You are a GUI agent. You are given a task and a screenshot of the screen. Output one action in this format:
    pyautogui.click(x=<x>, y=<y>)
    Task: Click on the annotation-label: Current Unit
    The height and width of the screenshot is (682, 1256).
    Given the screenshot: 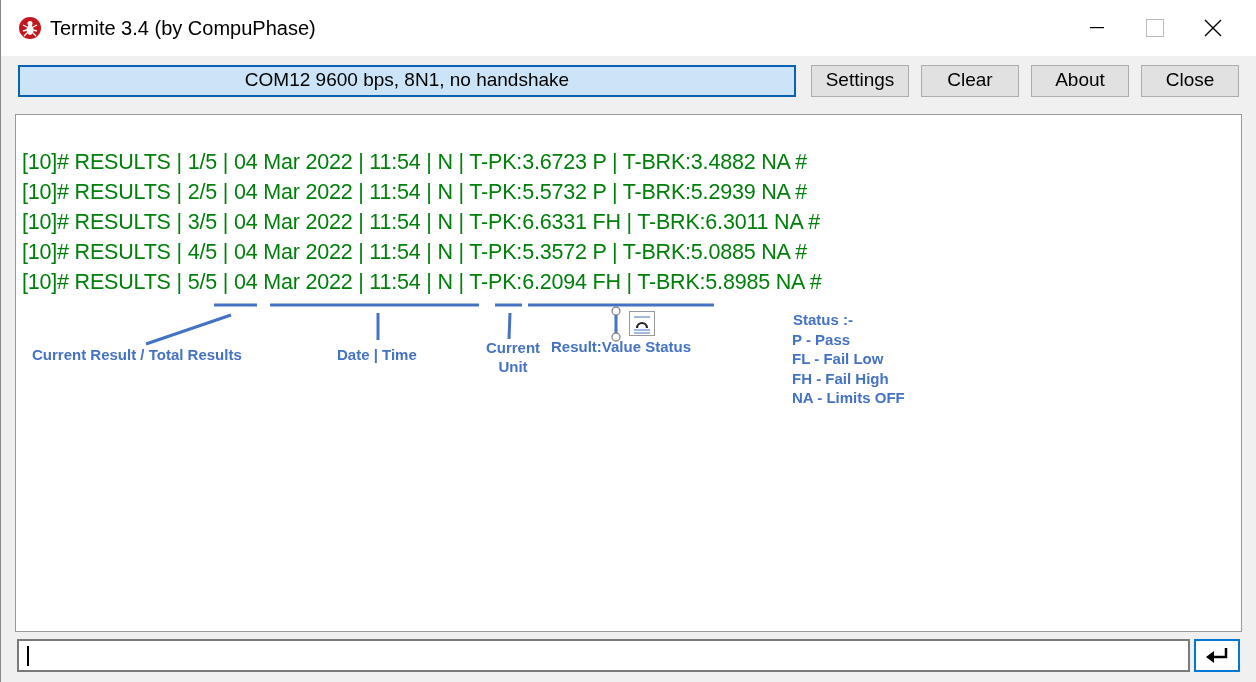 What is the action you would take?
    pyautogui.click(x=513, y=357)
    